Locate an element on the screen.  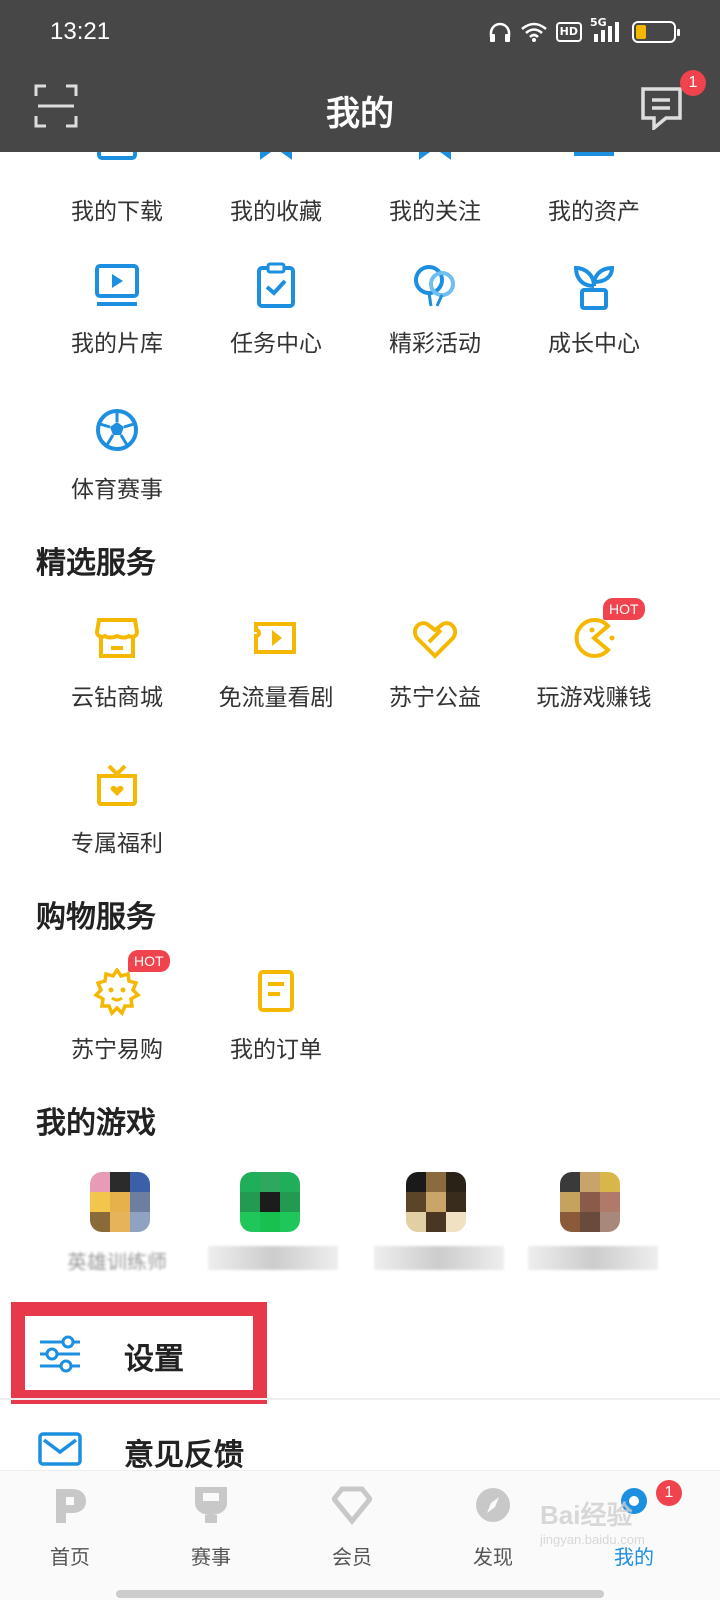
home-indicator is located at coordinates (360, 1594).